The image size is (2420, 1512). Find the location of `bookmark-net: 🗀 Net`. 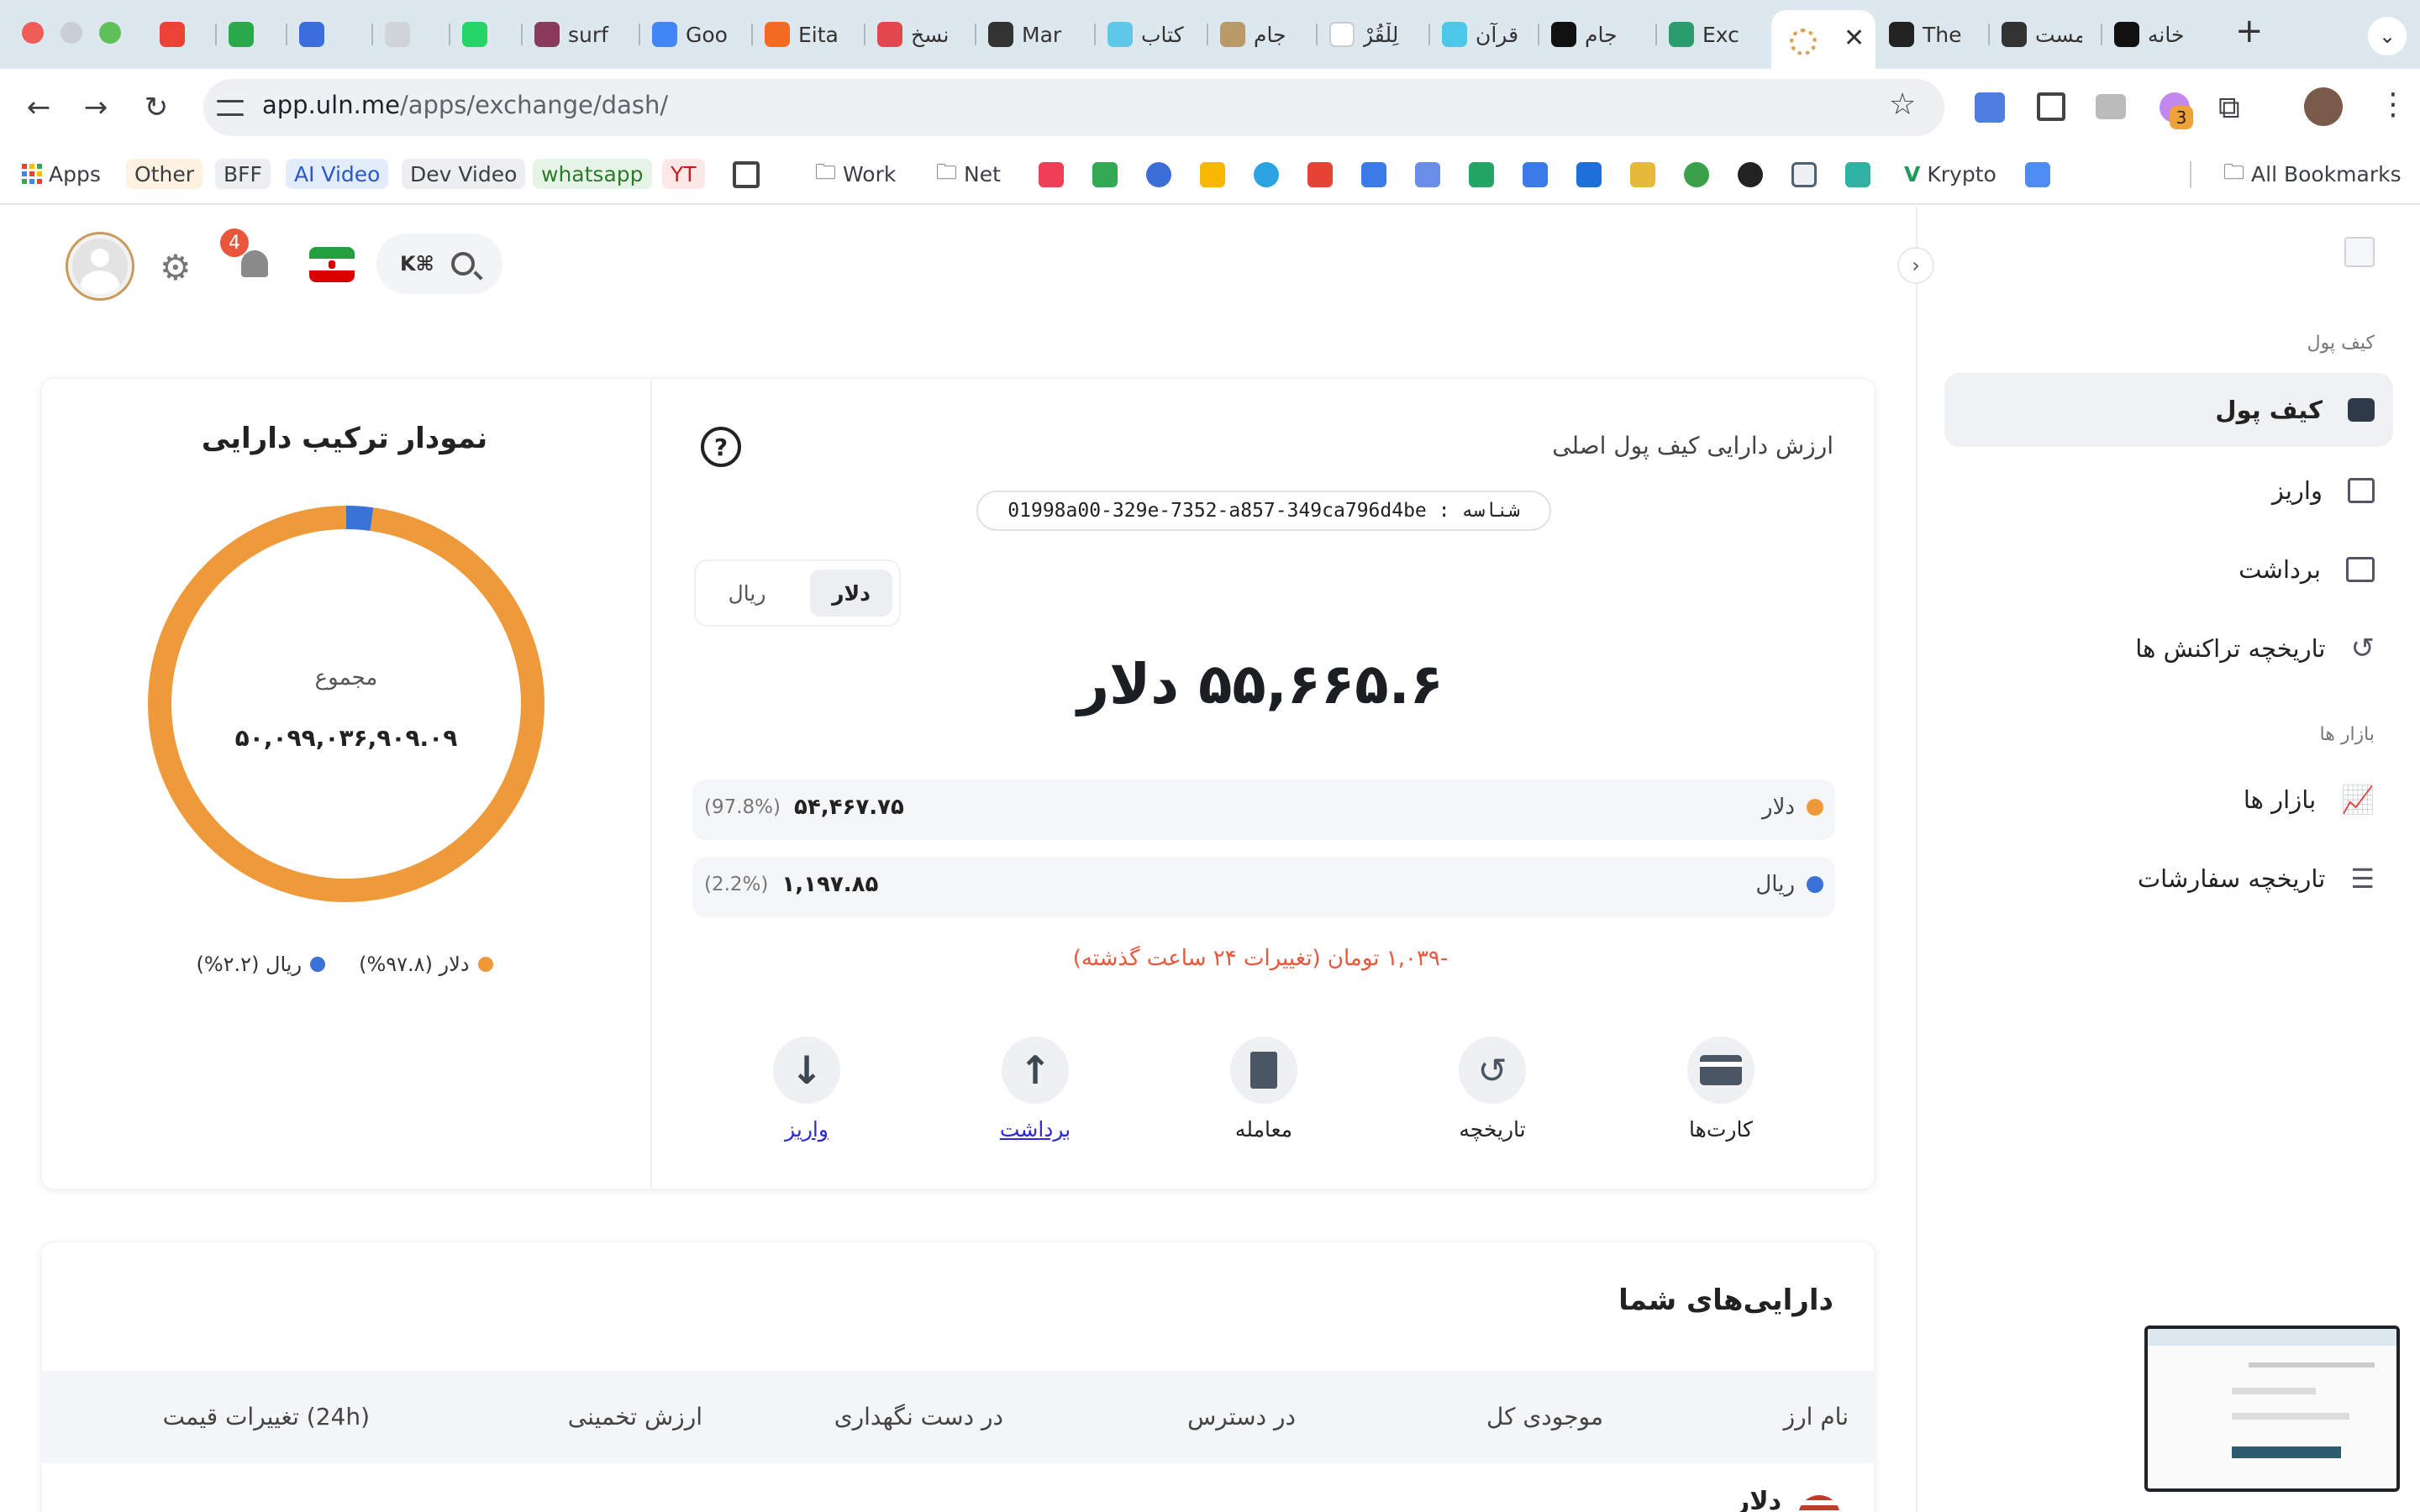

bookmark-net: 🗀 Net is located at coordinates (968, 174).